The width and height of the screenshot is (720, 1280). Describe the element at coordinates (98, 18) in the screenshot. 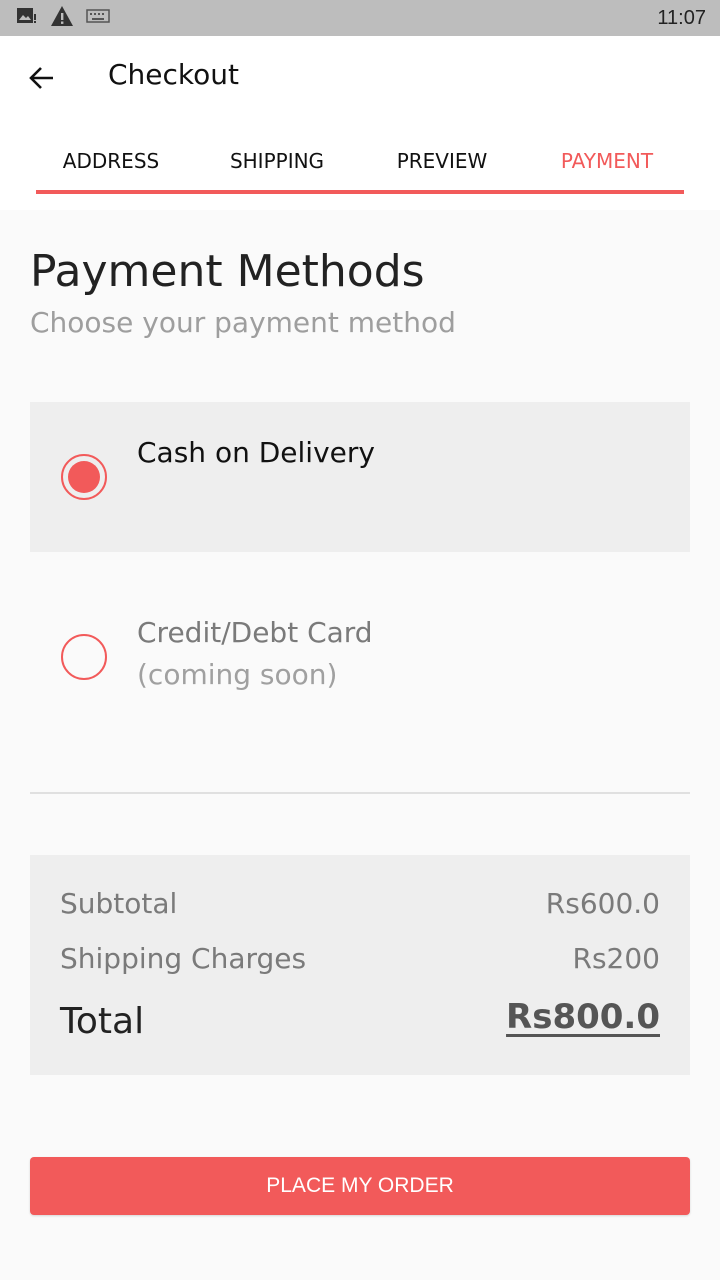

I see `keyboard-icon` at that location.